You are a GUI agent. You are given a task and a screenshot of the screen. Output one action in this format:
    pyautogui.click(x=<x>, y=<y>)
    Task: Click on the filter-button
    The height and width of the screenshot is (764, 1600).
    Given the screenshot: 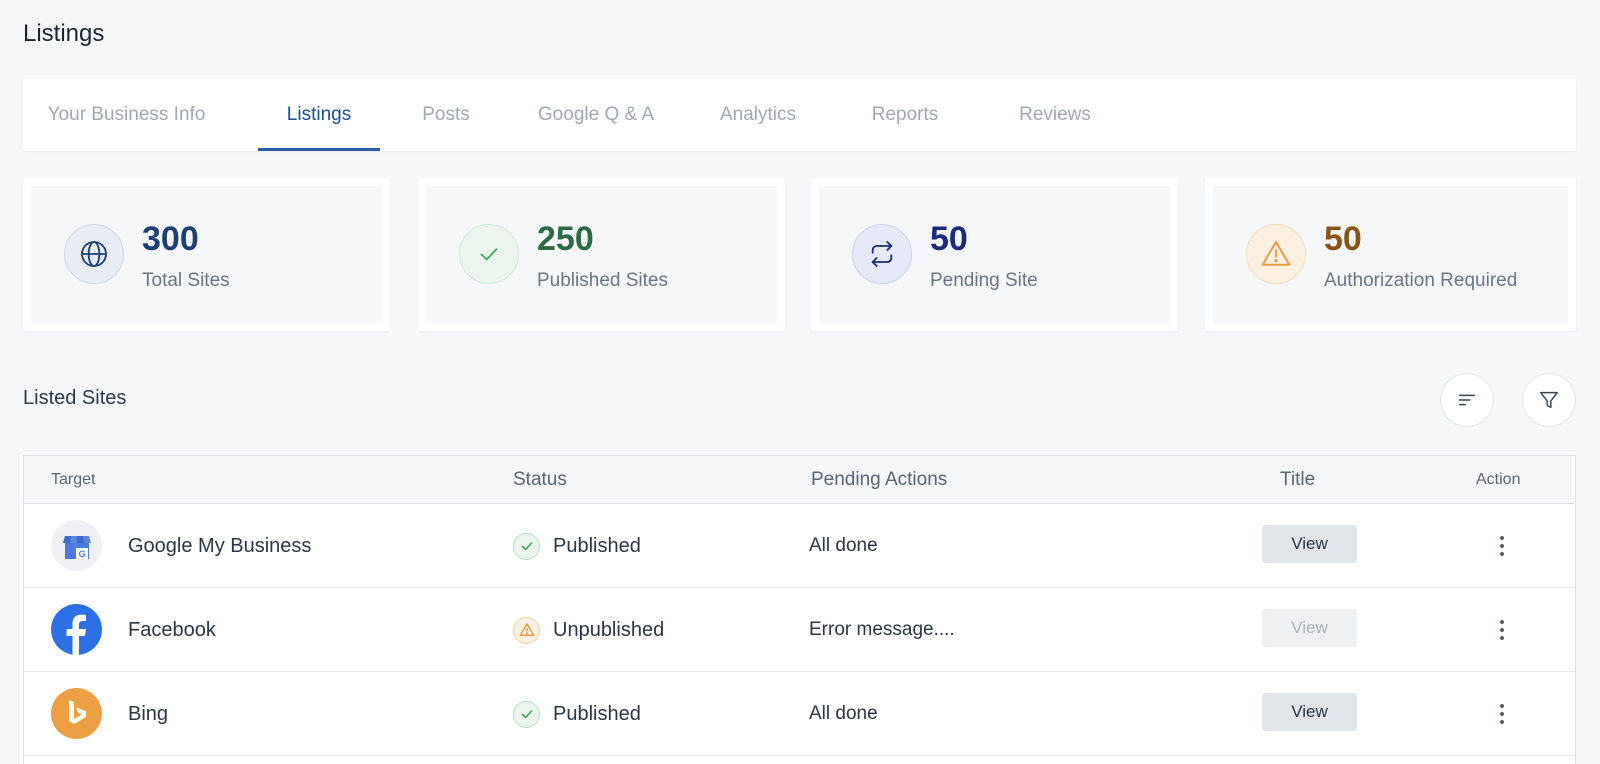 What is the action you would take?
    pyautogui.click(x=1549, y=400)
    